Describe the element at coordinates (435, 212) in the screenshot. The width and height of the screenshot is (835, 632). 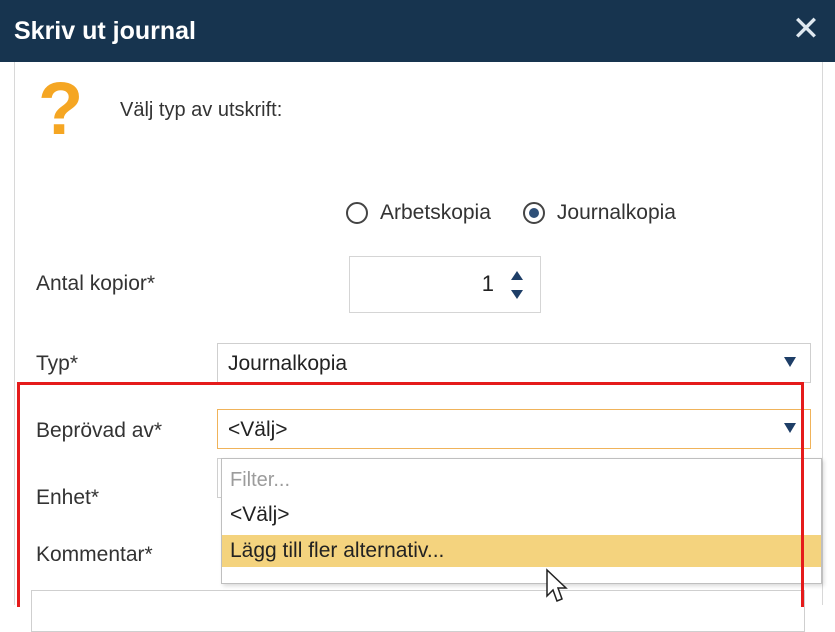
I see `radio-label: Arbetskopia` at that location.